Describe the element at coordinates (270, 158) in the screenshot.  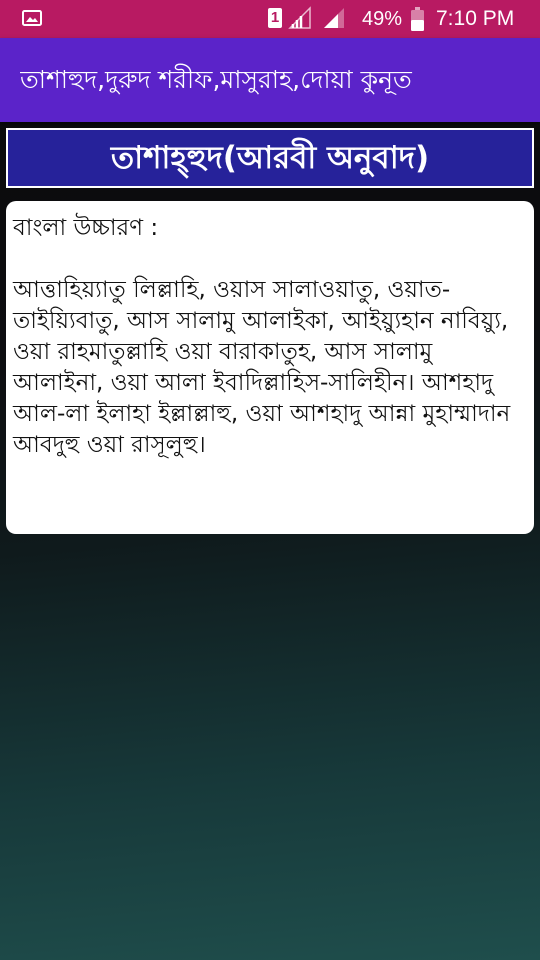
I see `section-title: তাশাহ্হুদ(আরবী অনুবাদ)` at that location.